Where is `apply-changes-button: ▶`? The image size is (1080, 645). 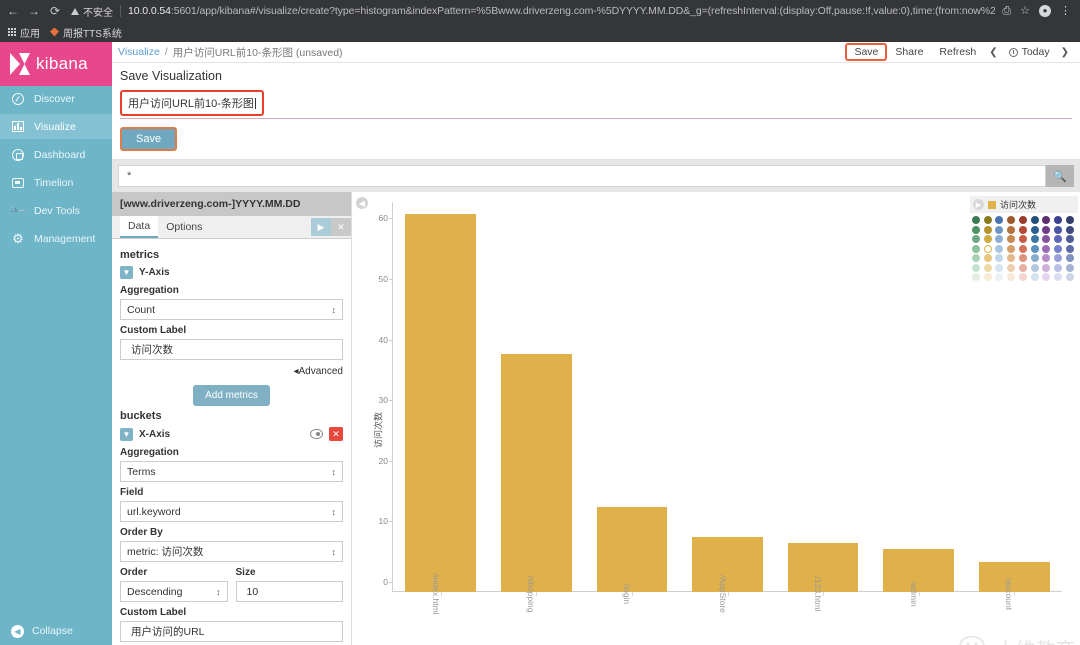 apply-changes-button: ▶ is located at coordinates (321, 227).